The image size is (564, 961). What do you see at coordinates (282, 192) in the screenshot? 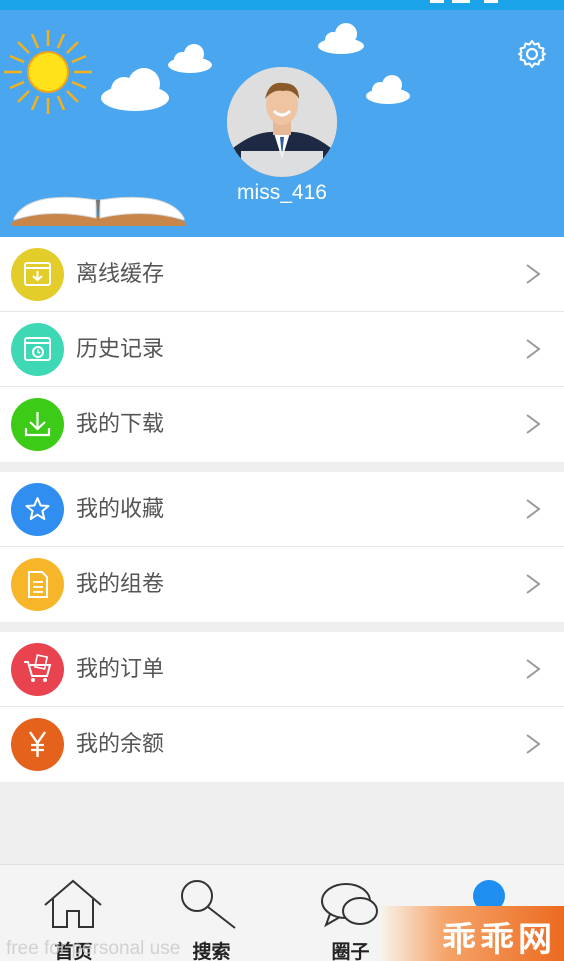
I see `username: miss_416` at bounding box center [282, 192].